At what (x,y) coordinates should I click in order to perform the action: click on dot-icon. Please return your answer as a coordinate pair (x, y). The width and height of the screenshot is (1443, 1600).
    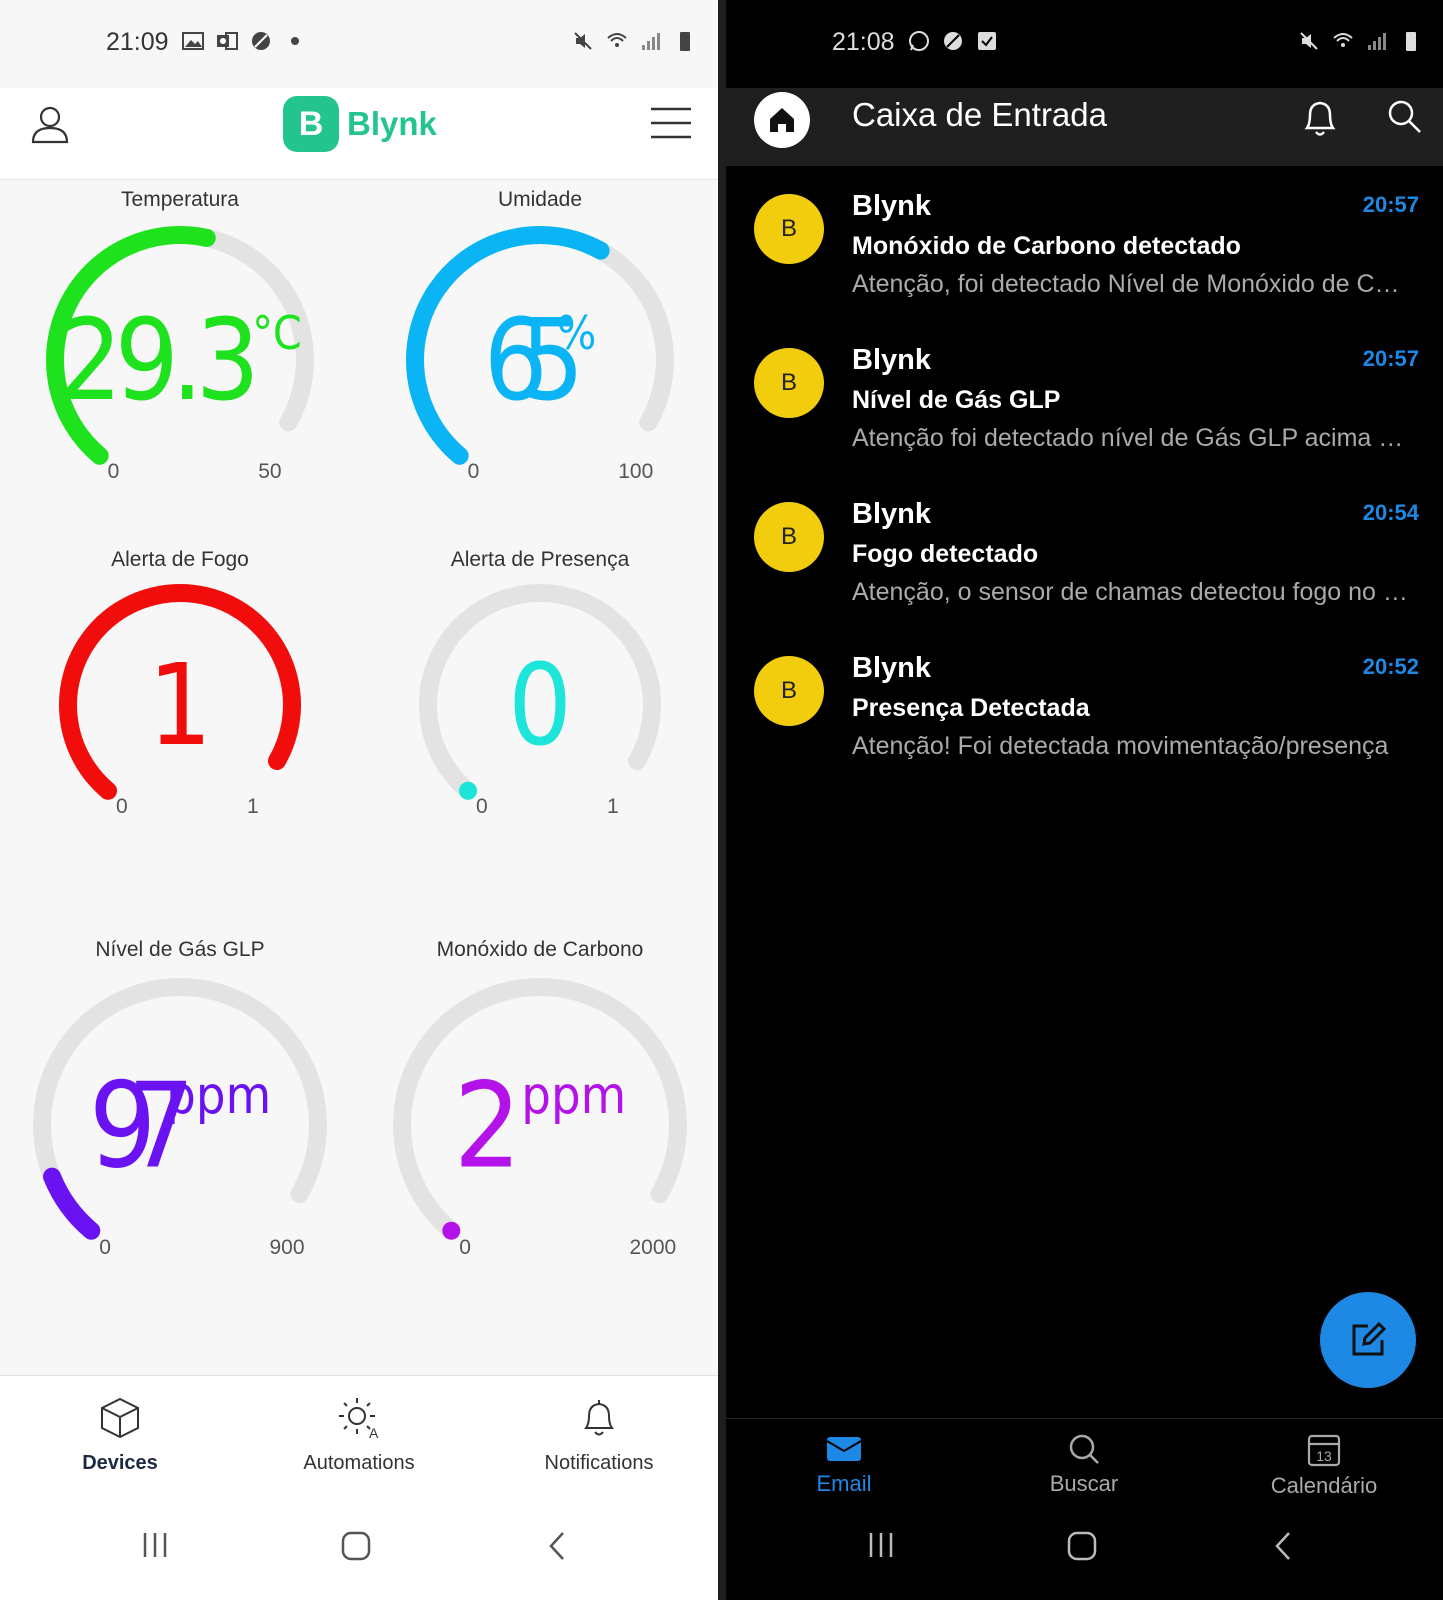
    Looking at the image, I should click on (295, 41).